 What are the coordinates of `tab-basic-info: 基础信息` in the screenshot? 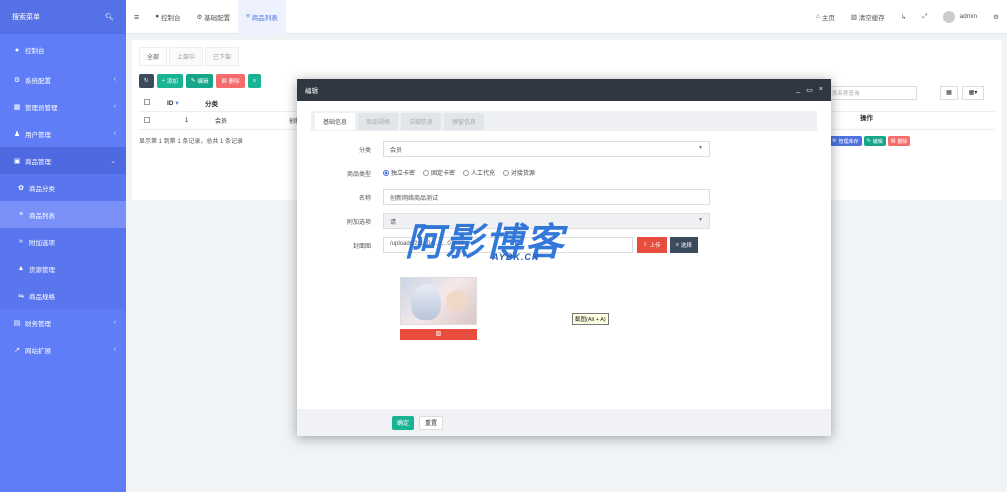 It's located at (335, 121).